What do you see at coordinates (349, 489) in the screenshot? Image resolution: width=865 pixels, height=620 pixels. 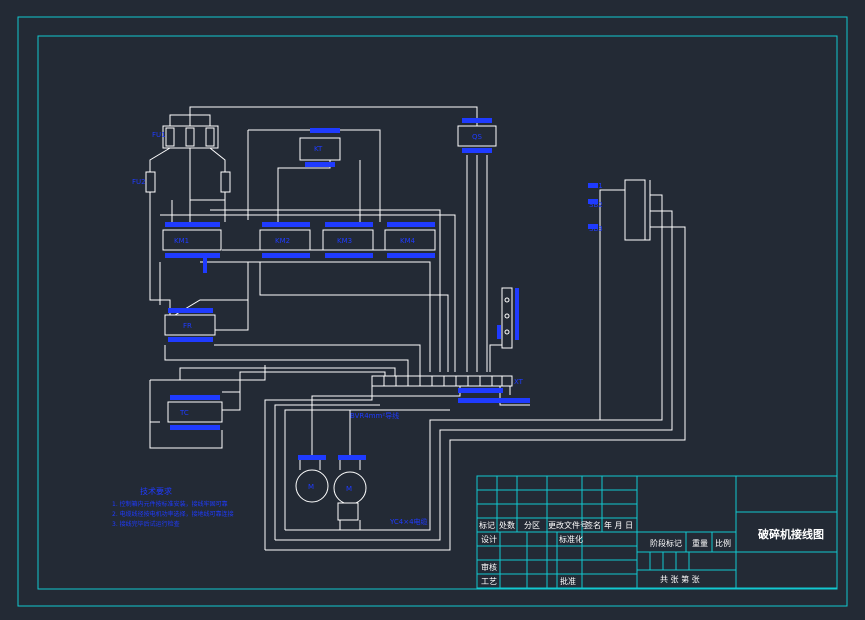 I see `label-motor-m2: M` at bounding box center [349, 489].